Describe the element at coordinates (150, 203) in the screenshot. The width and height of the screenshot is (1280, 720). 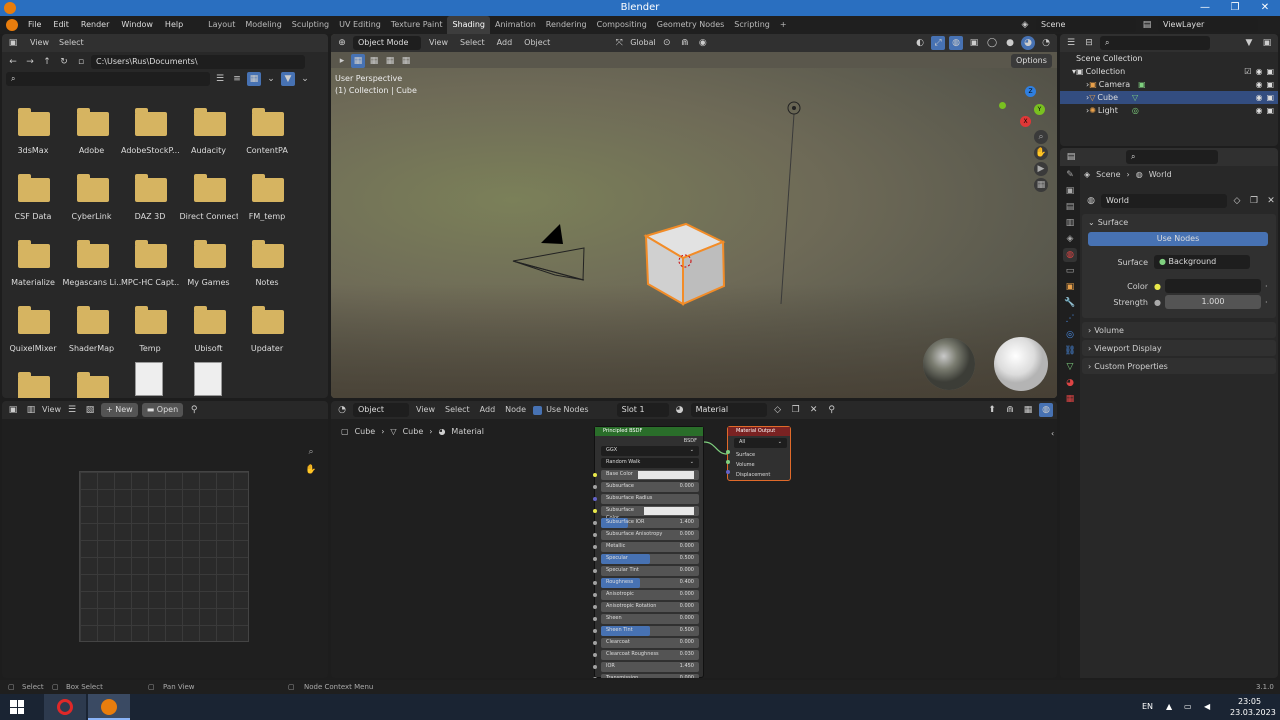
I see `folder-item: DAZ 3D` at that location.